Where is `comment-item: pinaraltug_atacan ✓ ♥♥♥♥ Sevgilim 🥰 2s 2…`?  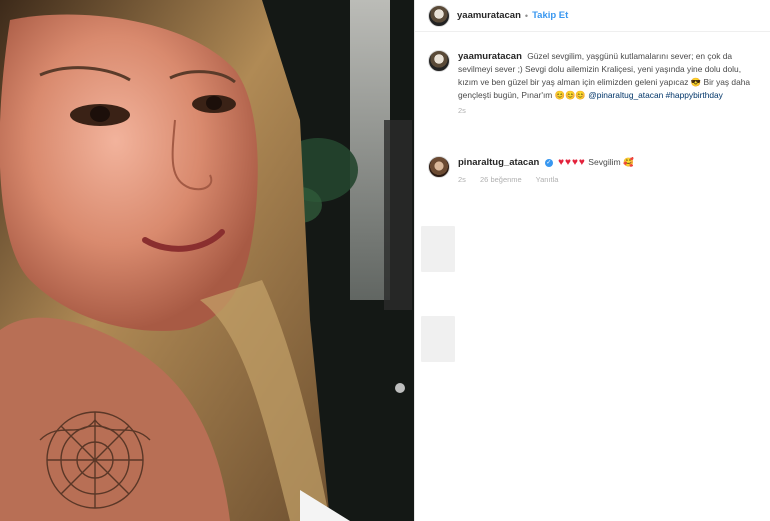
comment-item: pinaraltug_atacan ✓ ♥♥♥♥ Sevgilim 🥰 2s 2… is located at coordinates (596, 171).